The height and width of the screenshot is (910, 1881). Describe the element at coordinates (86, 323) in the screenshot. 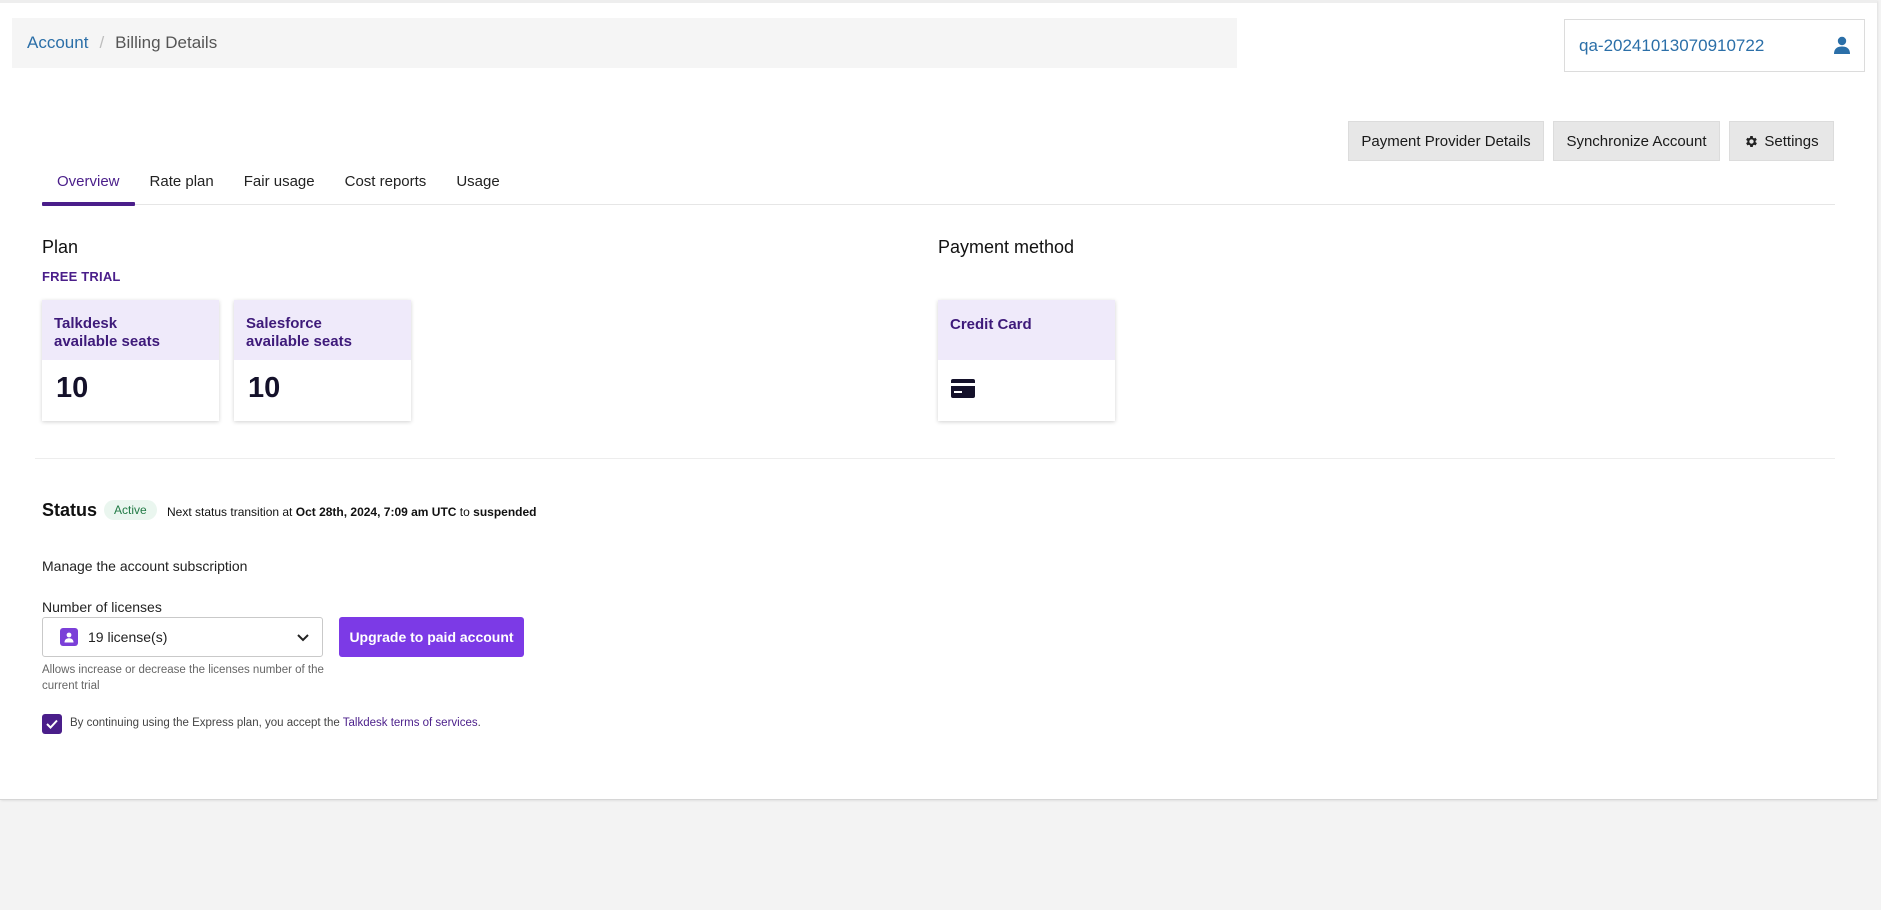

I see `card-header-line1: Talkdesk` at that location.